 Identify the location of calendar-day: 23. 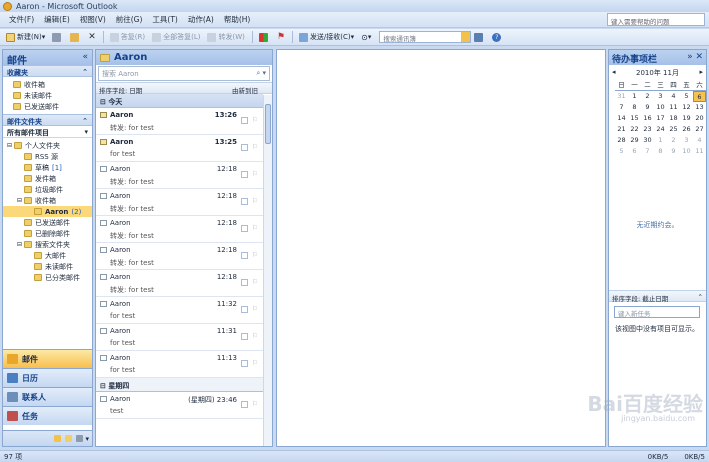
(647, 129).